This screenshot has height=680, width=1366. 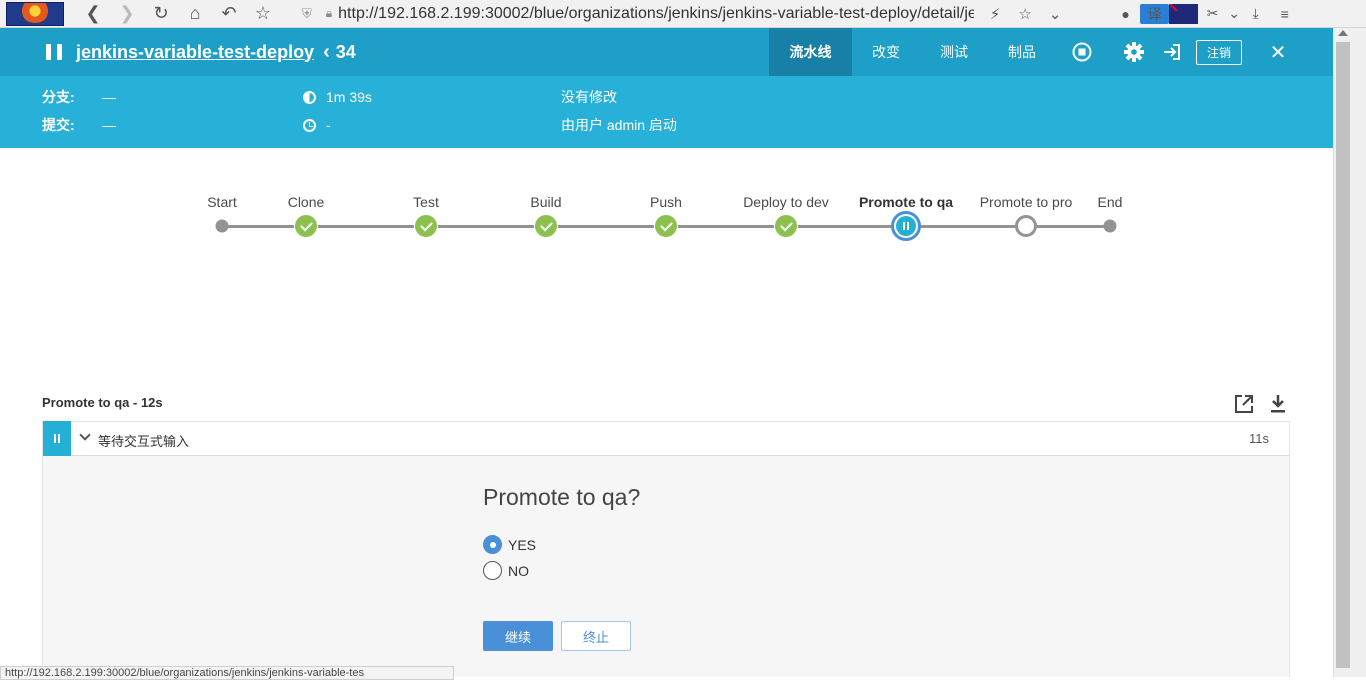 What do you see at coordinates (954, 52) in the screenshot?
I see `tab-tests: 测试` at bounding box center [954, 52].